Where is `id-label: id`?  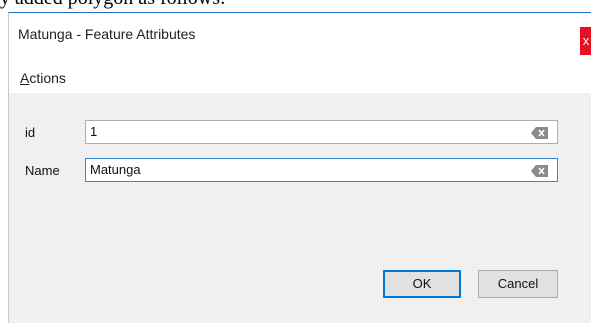 id-label: id is located at coordinates (30, 132).